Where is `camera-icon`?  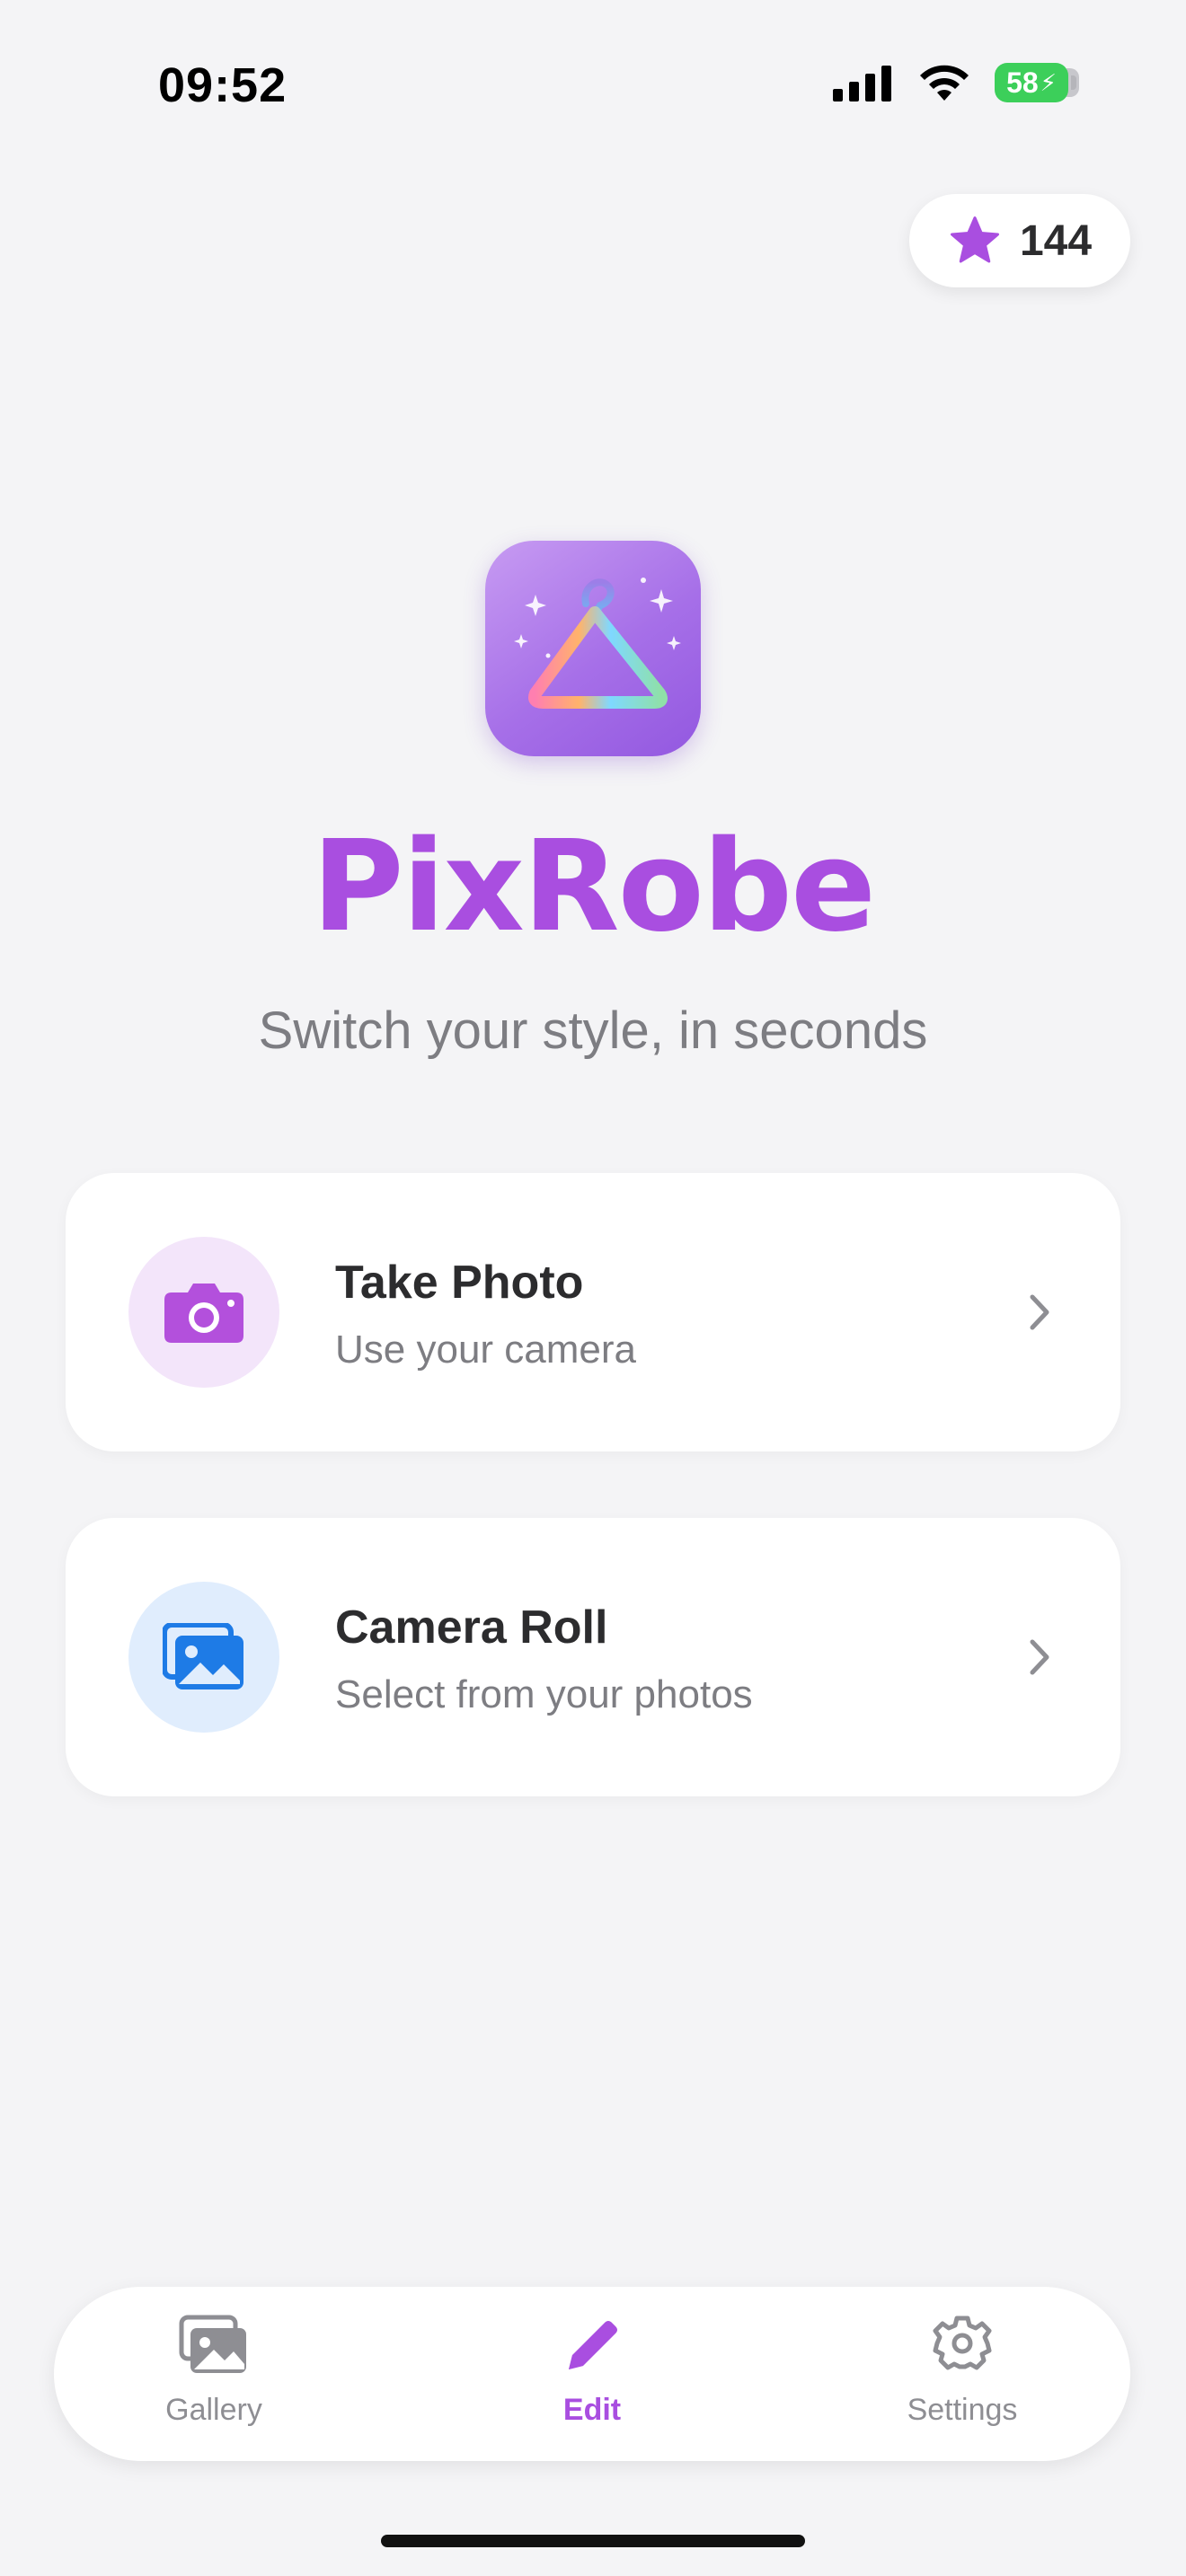 camera-icon is located at coordinates (203, 1313).